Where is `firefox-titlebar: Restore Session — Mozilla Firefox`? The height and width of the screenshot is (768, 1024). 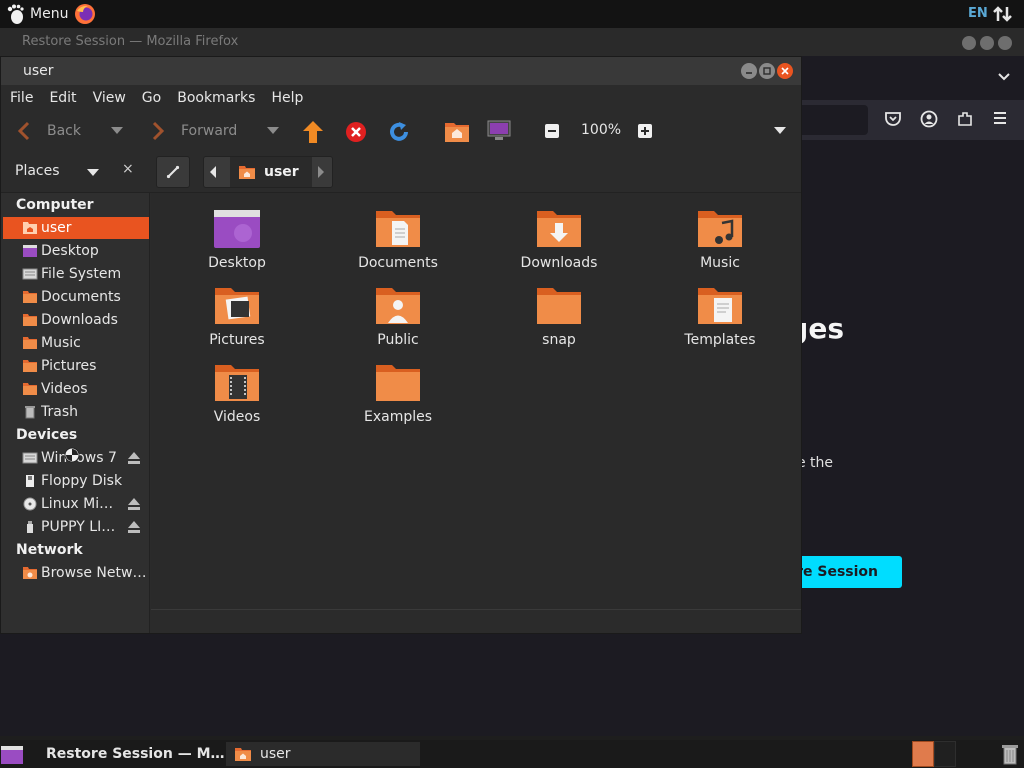 firefox-titlebar: Restore Session — Mozilla Firefox is located at coordinates (512, 42).